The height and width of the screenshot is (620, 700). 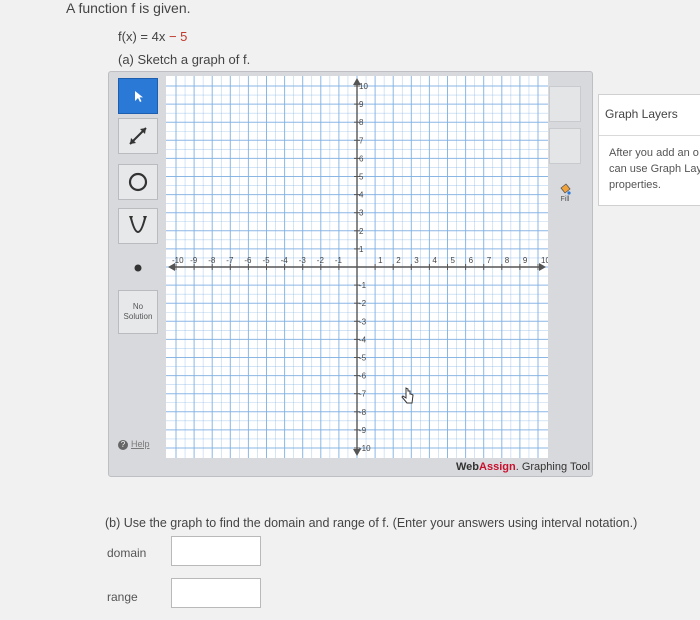 I want to click on help-label: Help, so click(x=140, y=444).